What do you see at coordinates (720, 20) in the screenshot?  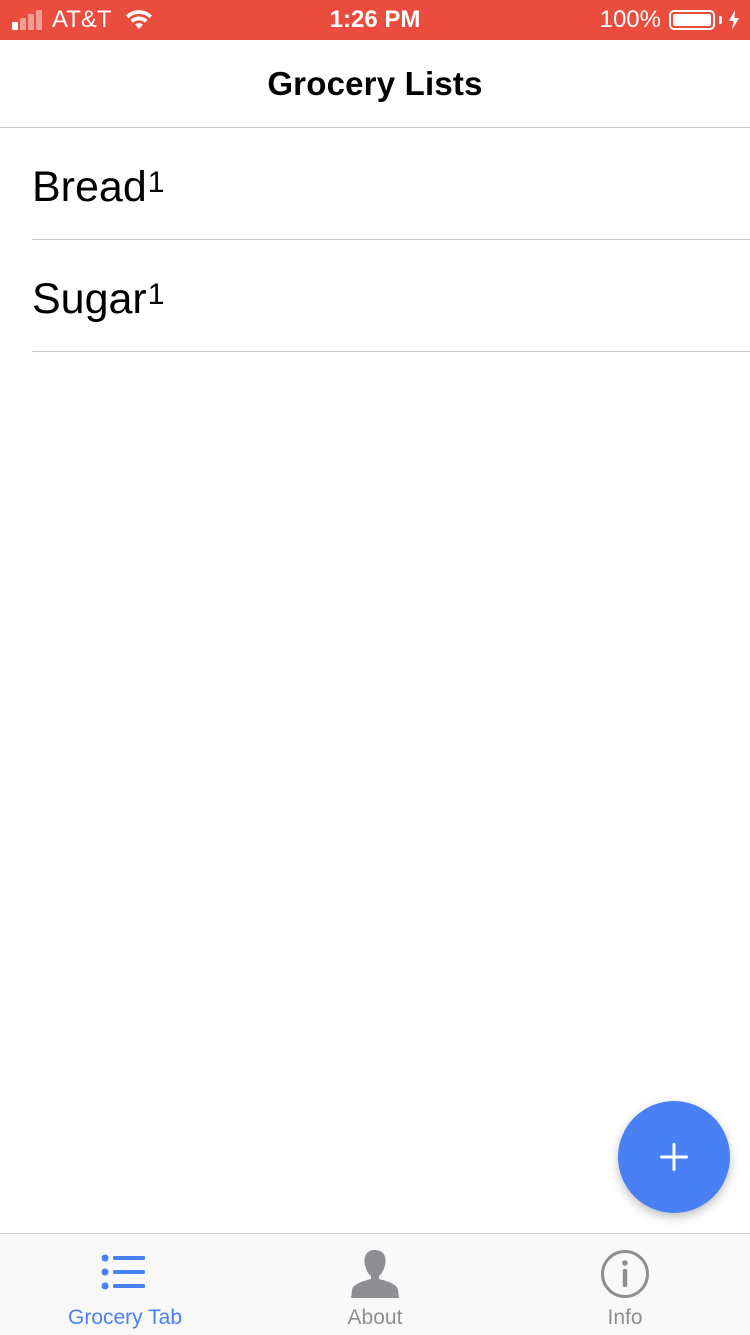 I see `battery-nub` at bounding box center [720, 20].